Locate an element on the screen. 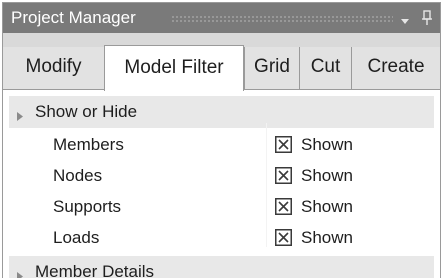 The width and height of the screenshot is (443, 278). section-label: Member Details is located at coordinates (95, 270).